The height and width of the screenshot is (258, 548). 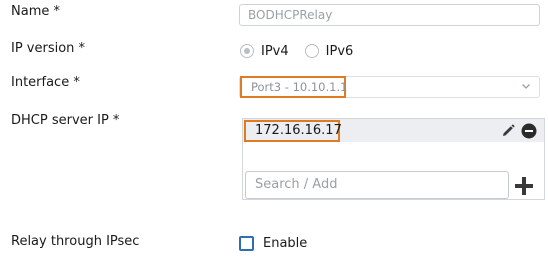 I want to click on interface-label: Interface *, so click(x=45, y=82).